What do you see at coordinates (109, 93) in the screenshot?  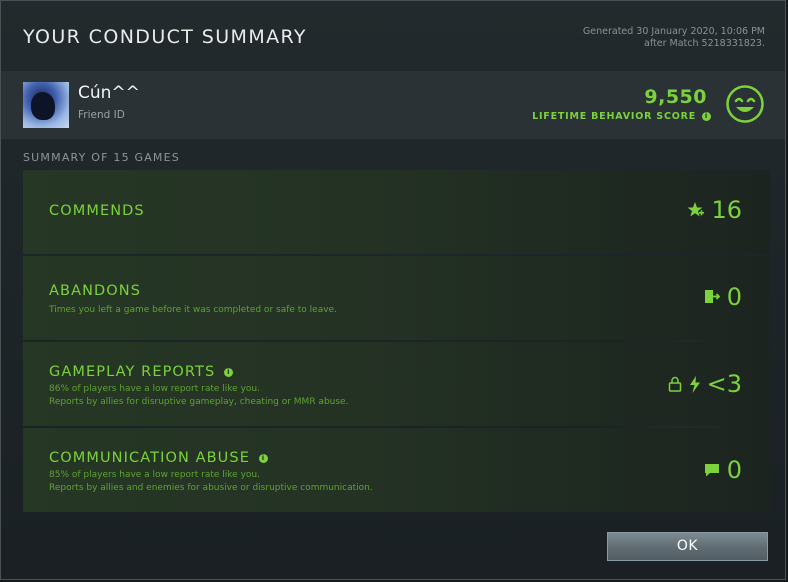 I see `player-name: Cún^^` at bounding box center [109, 93].